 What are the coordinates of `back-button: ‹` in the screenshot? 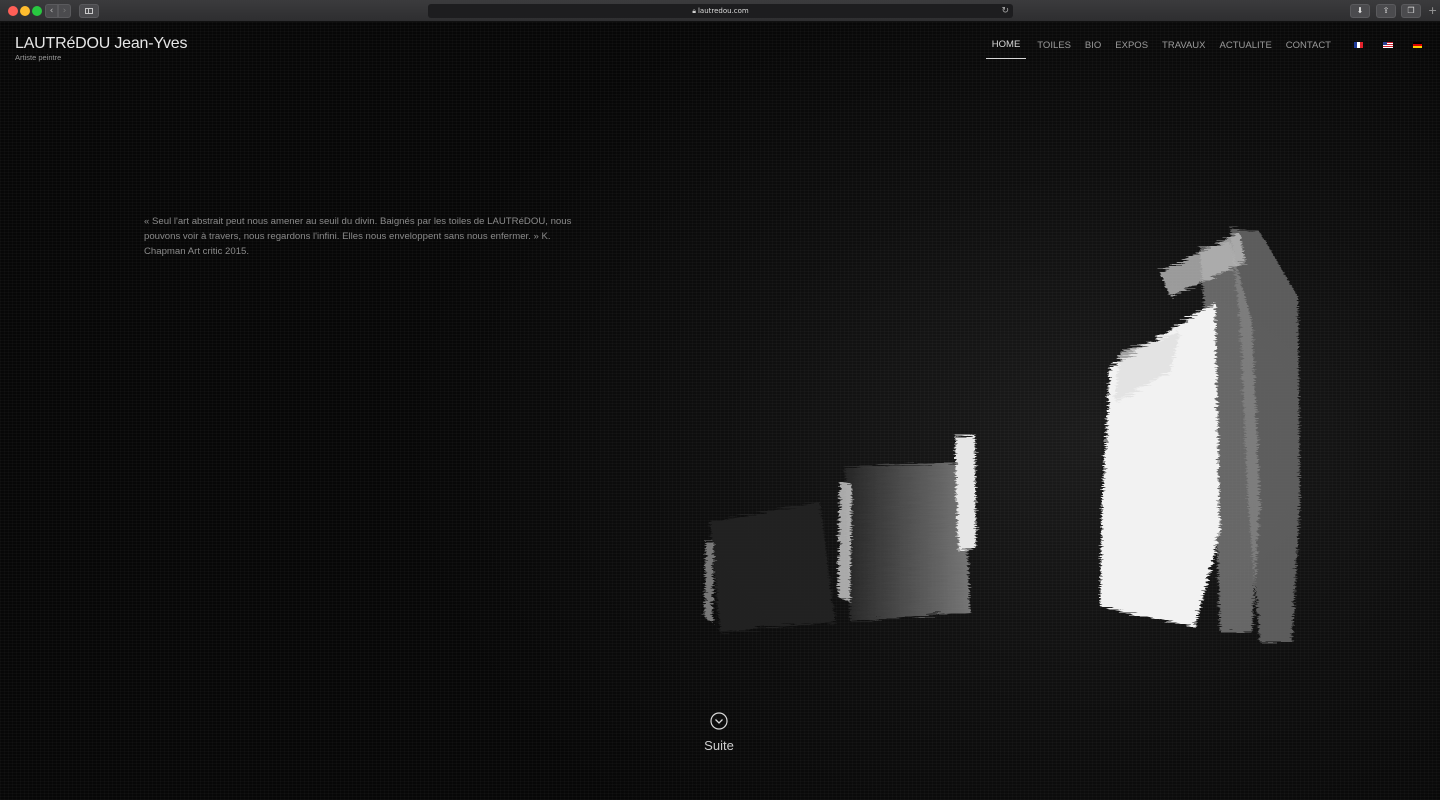 It's located at (51, 11).